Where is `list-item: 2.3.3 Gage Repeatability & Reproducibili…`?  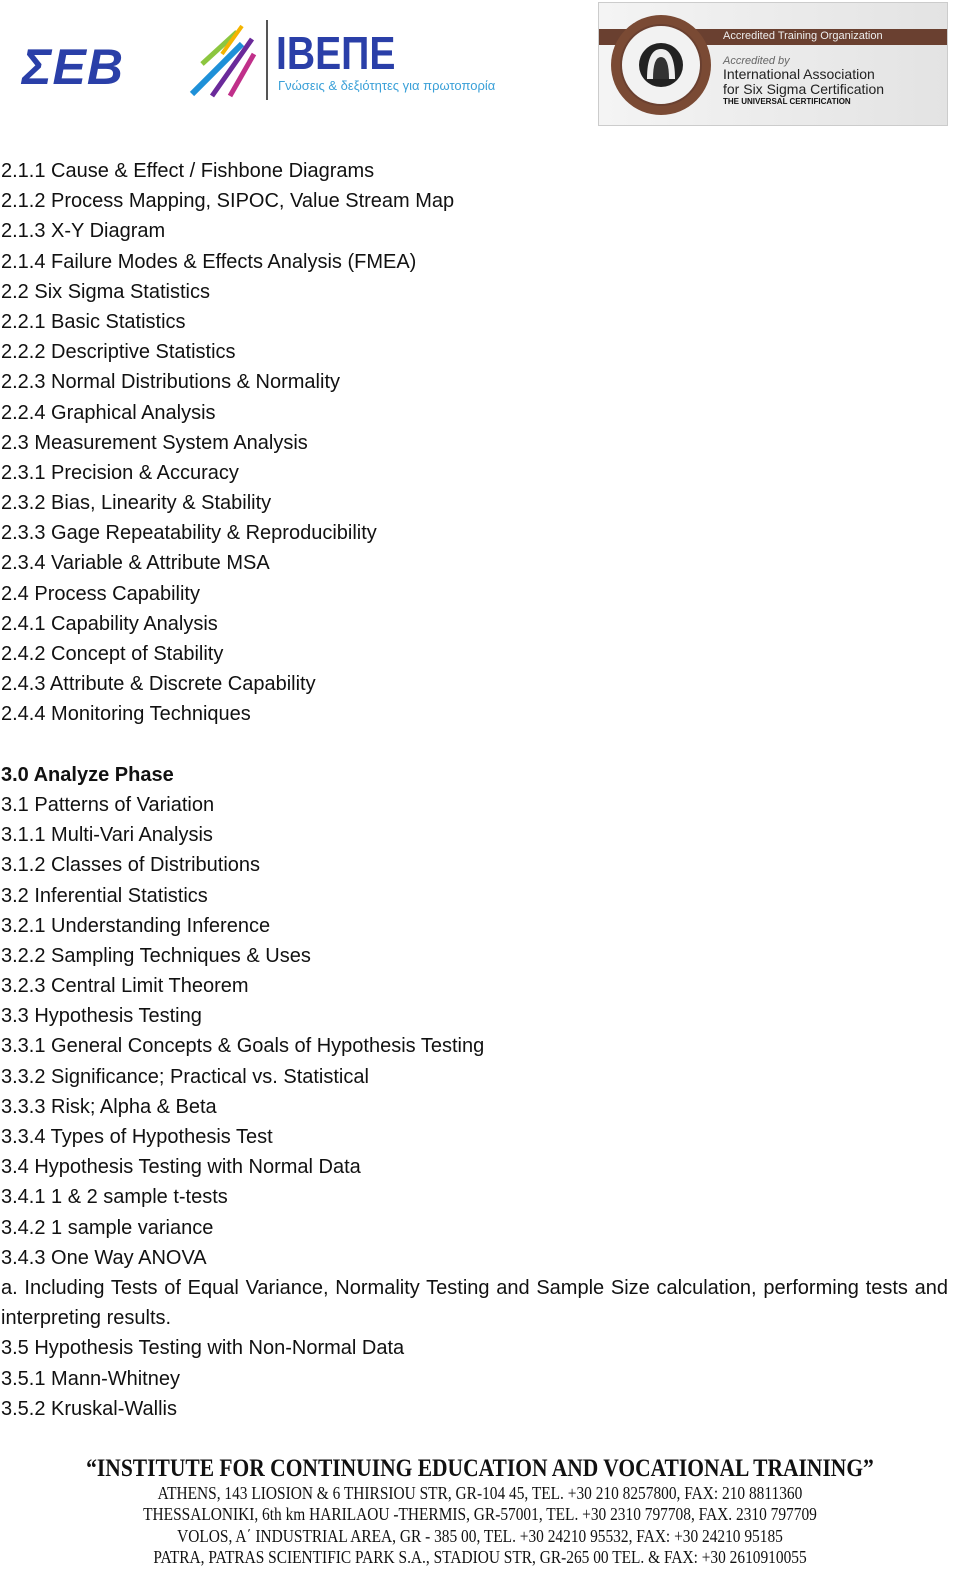 list-item: 2.3.3 Gage Repeatability & Reproducibili… is located at coordinates (189, 533).